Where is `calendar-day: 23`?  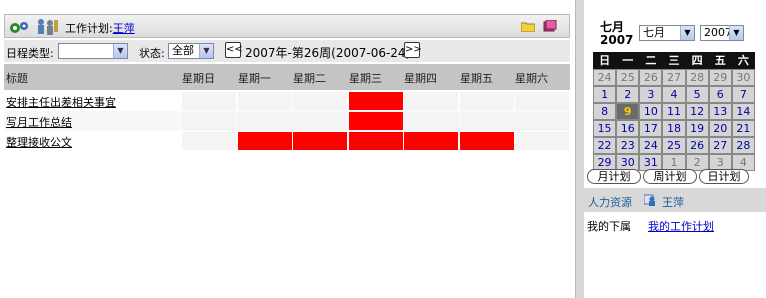
calendar-day: 23 is located at coordinates (628, 145).